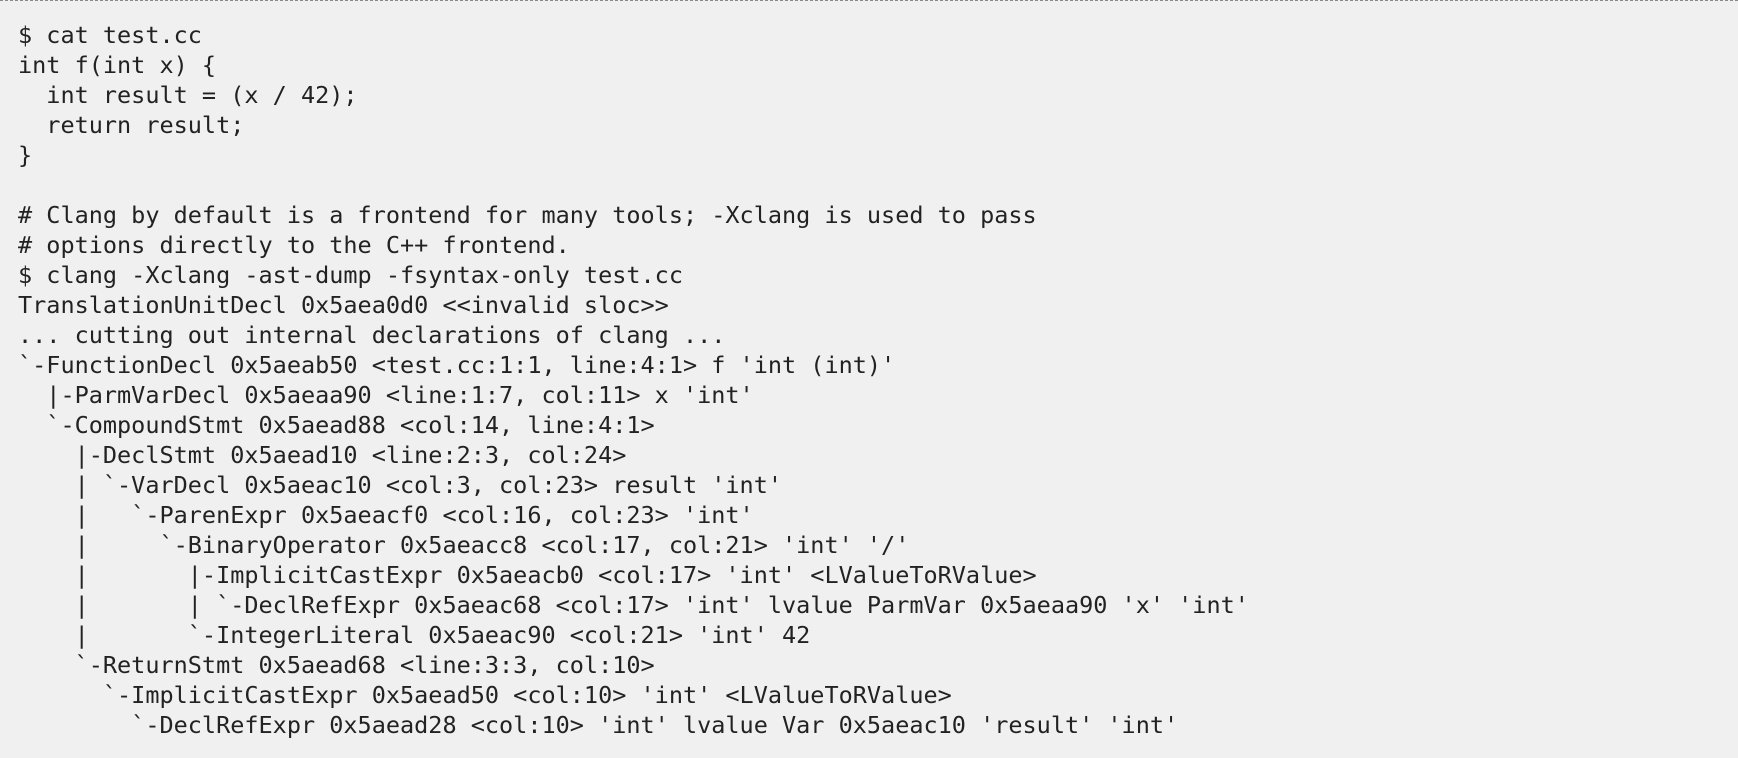 This screenshot has height=758, width=1738. What do you see at coordinates (110, 35) in the screenshot?
I see `code-line: $ cat test.cc` at bounding box center [110, 35].